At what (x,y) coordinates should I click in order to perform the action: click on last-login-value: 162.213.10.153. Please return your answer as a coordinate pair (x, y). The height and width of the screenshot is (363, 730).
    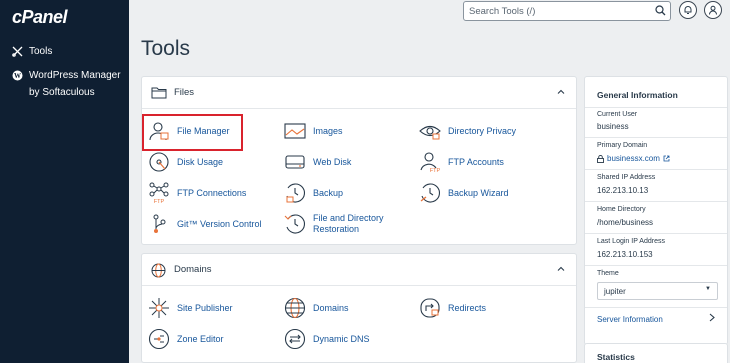
    Looking at the image, I should click on (625, 254).